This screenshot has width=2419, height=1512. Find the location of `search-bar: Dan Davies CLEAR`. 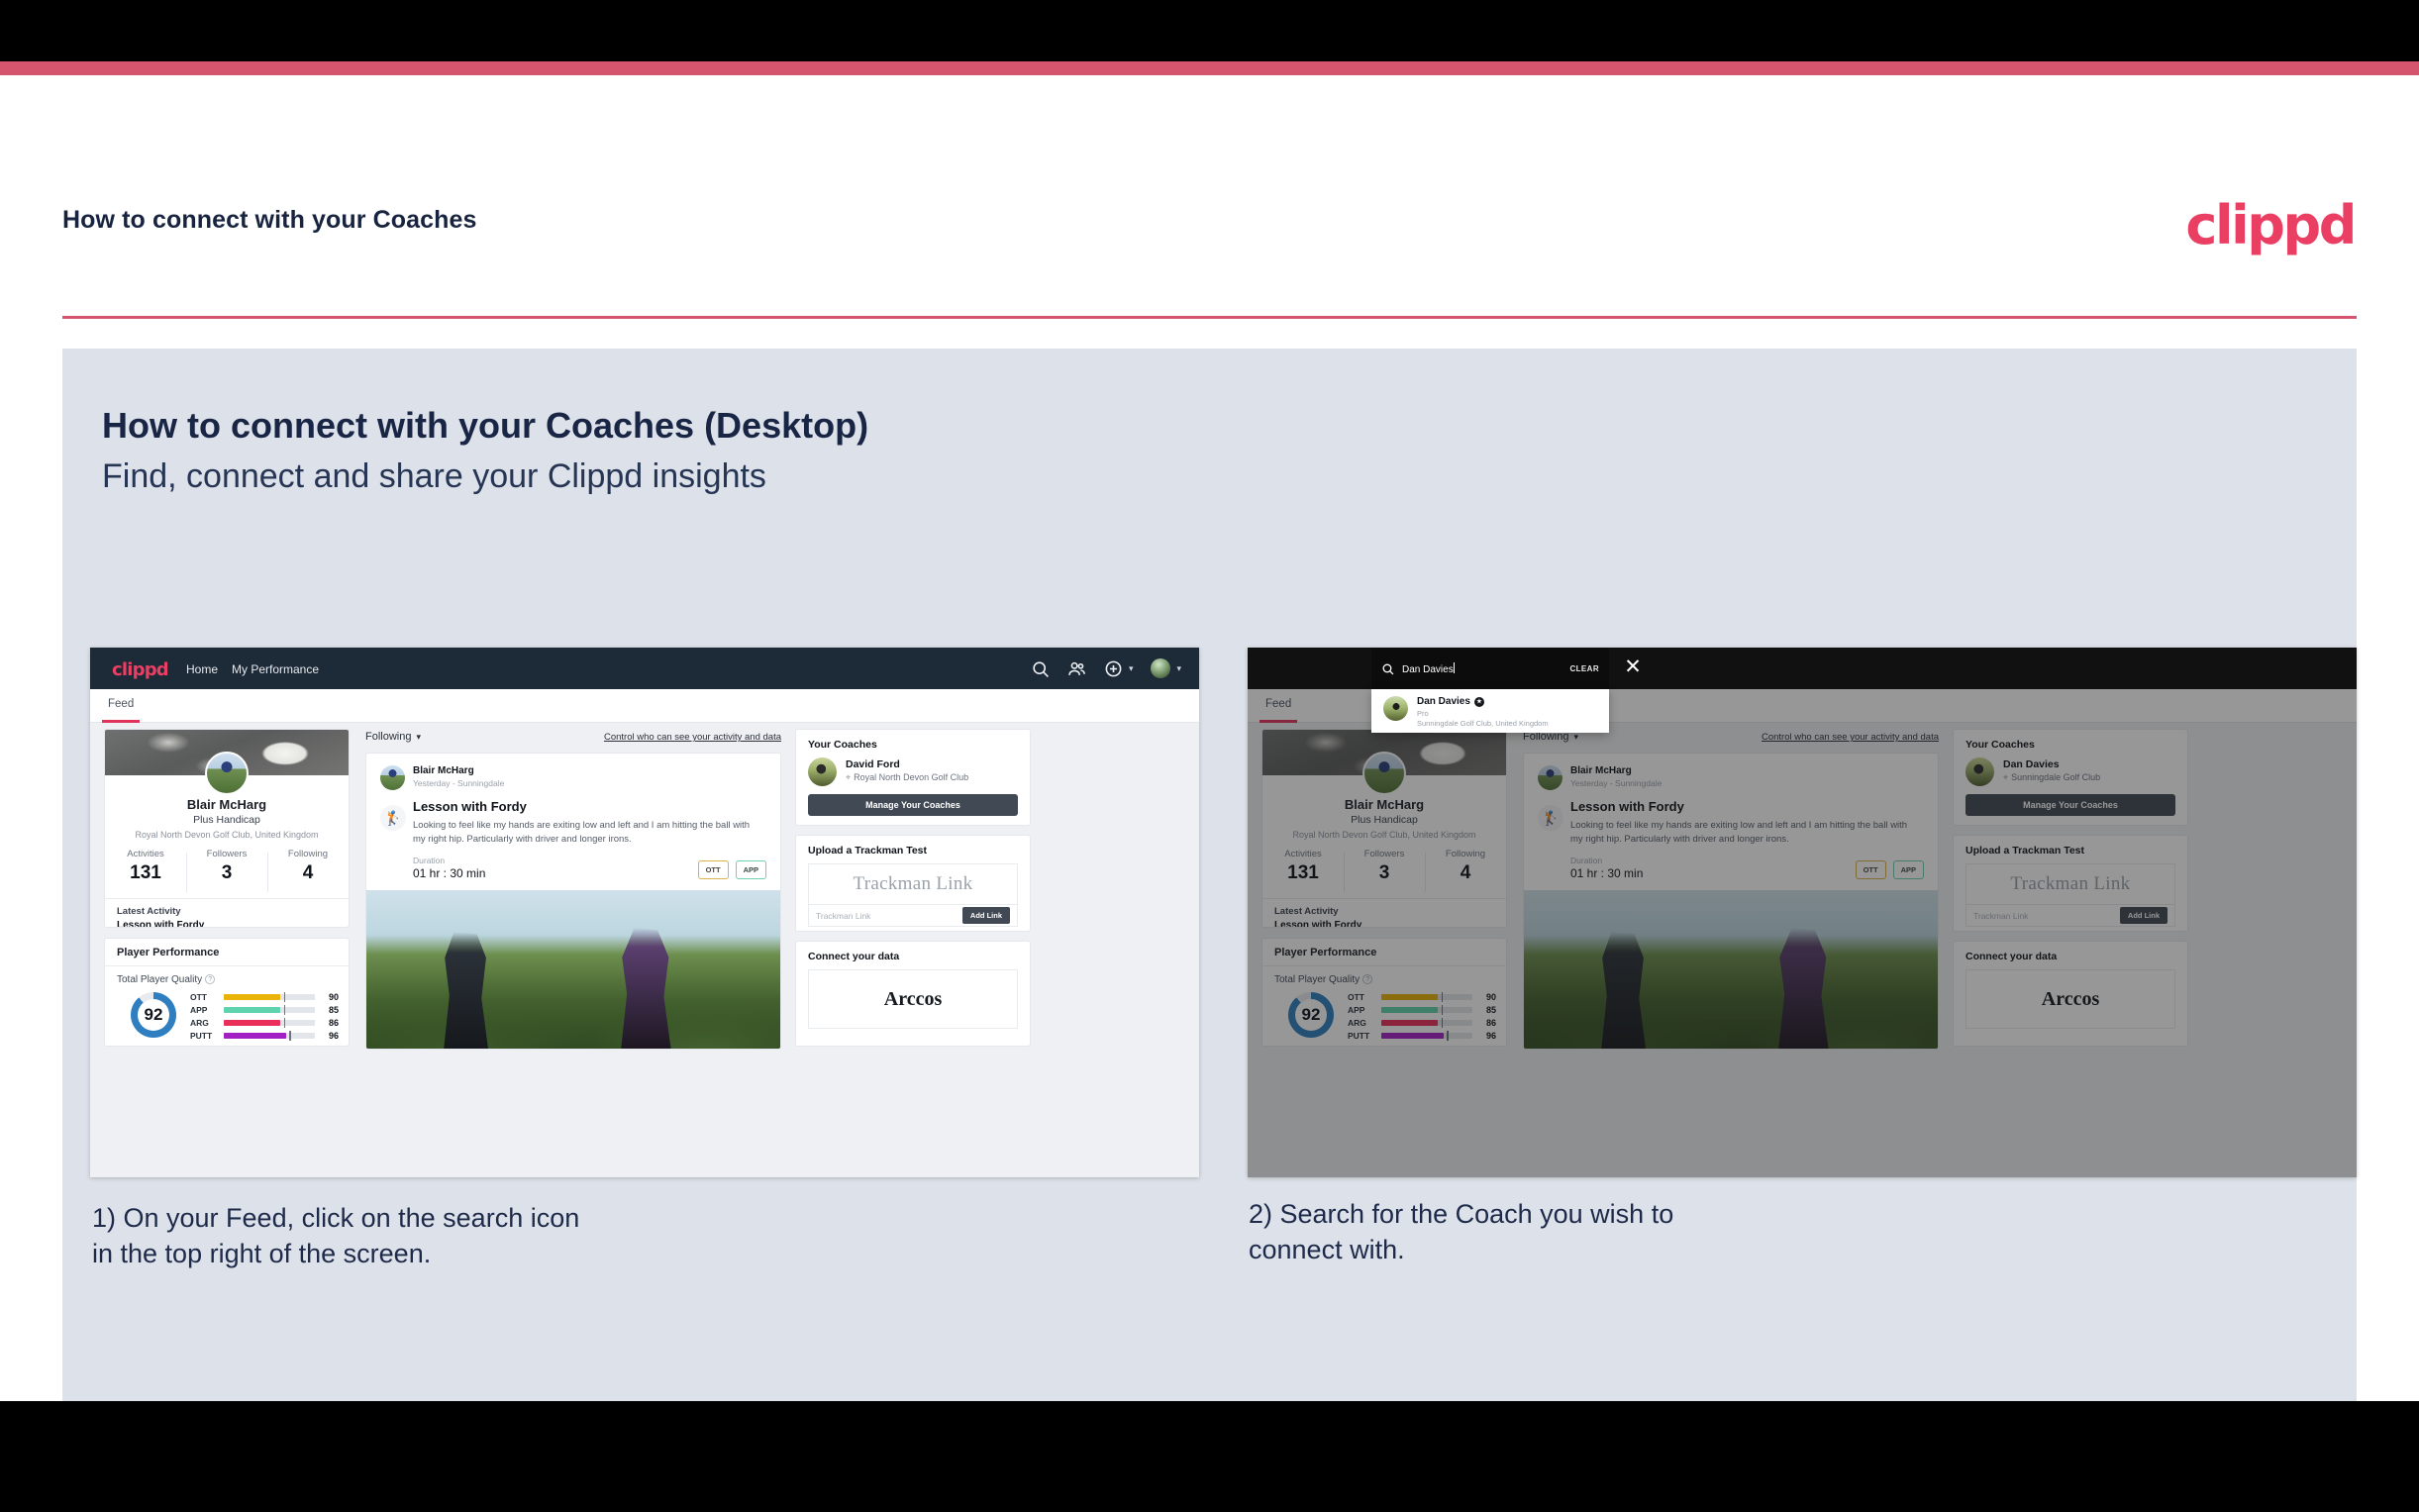

search-bar: Dan Davies CLEAR is located at coordinates (1490, 668).